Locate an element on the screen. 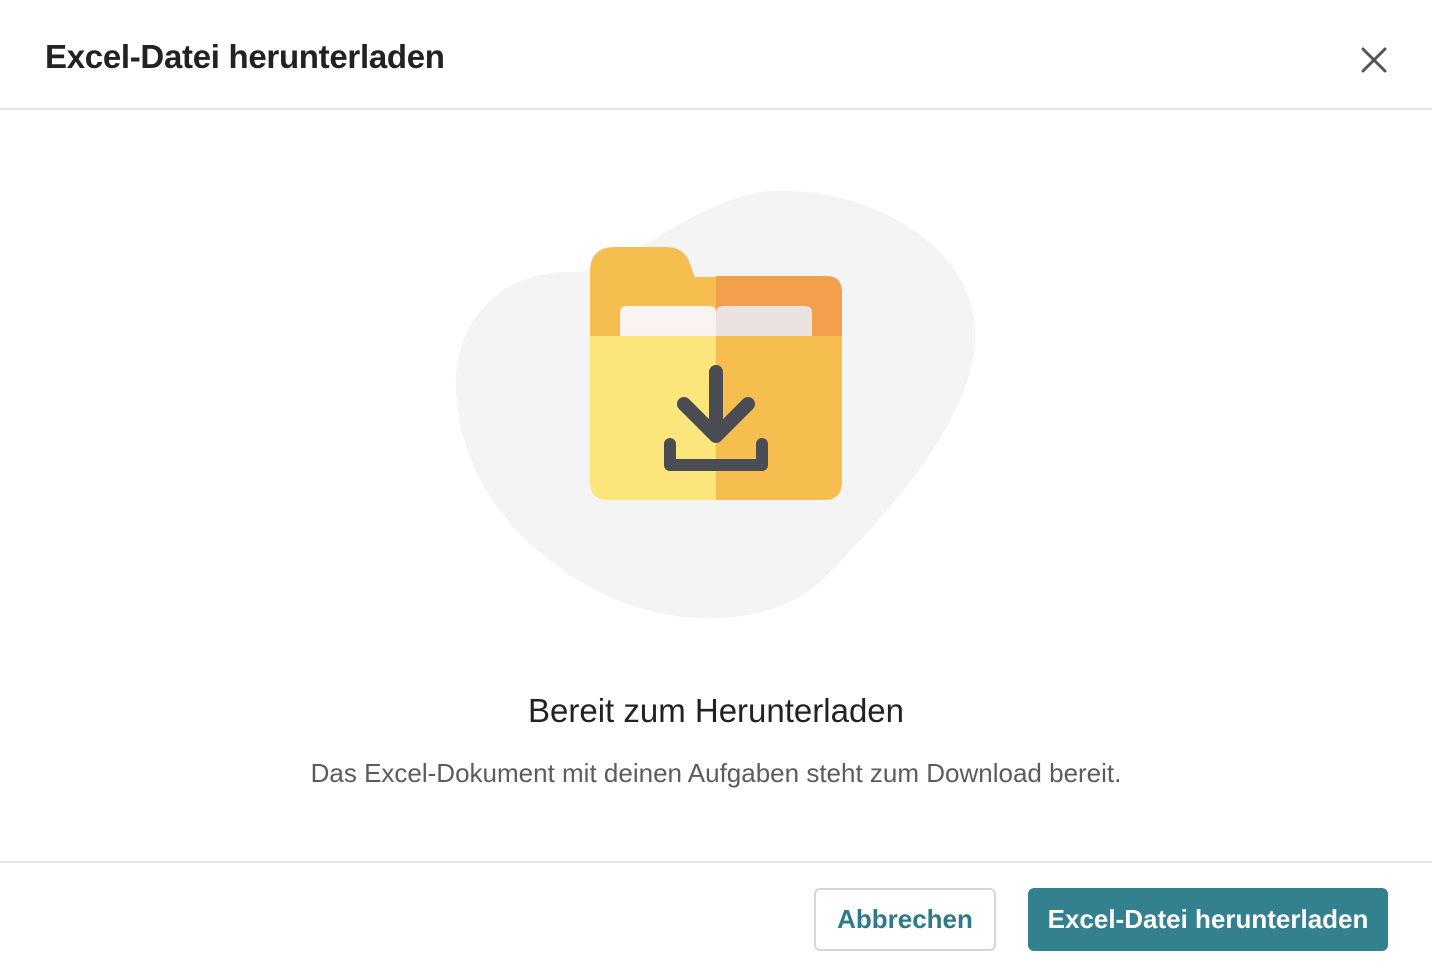  download-button: Excel-Datei herunterladen is located at coordinates (1208, 919).